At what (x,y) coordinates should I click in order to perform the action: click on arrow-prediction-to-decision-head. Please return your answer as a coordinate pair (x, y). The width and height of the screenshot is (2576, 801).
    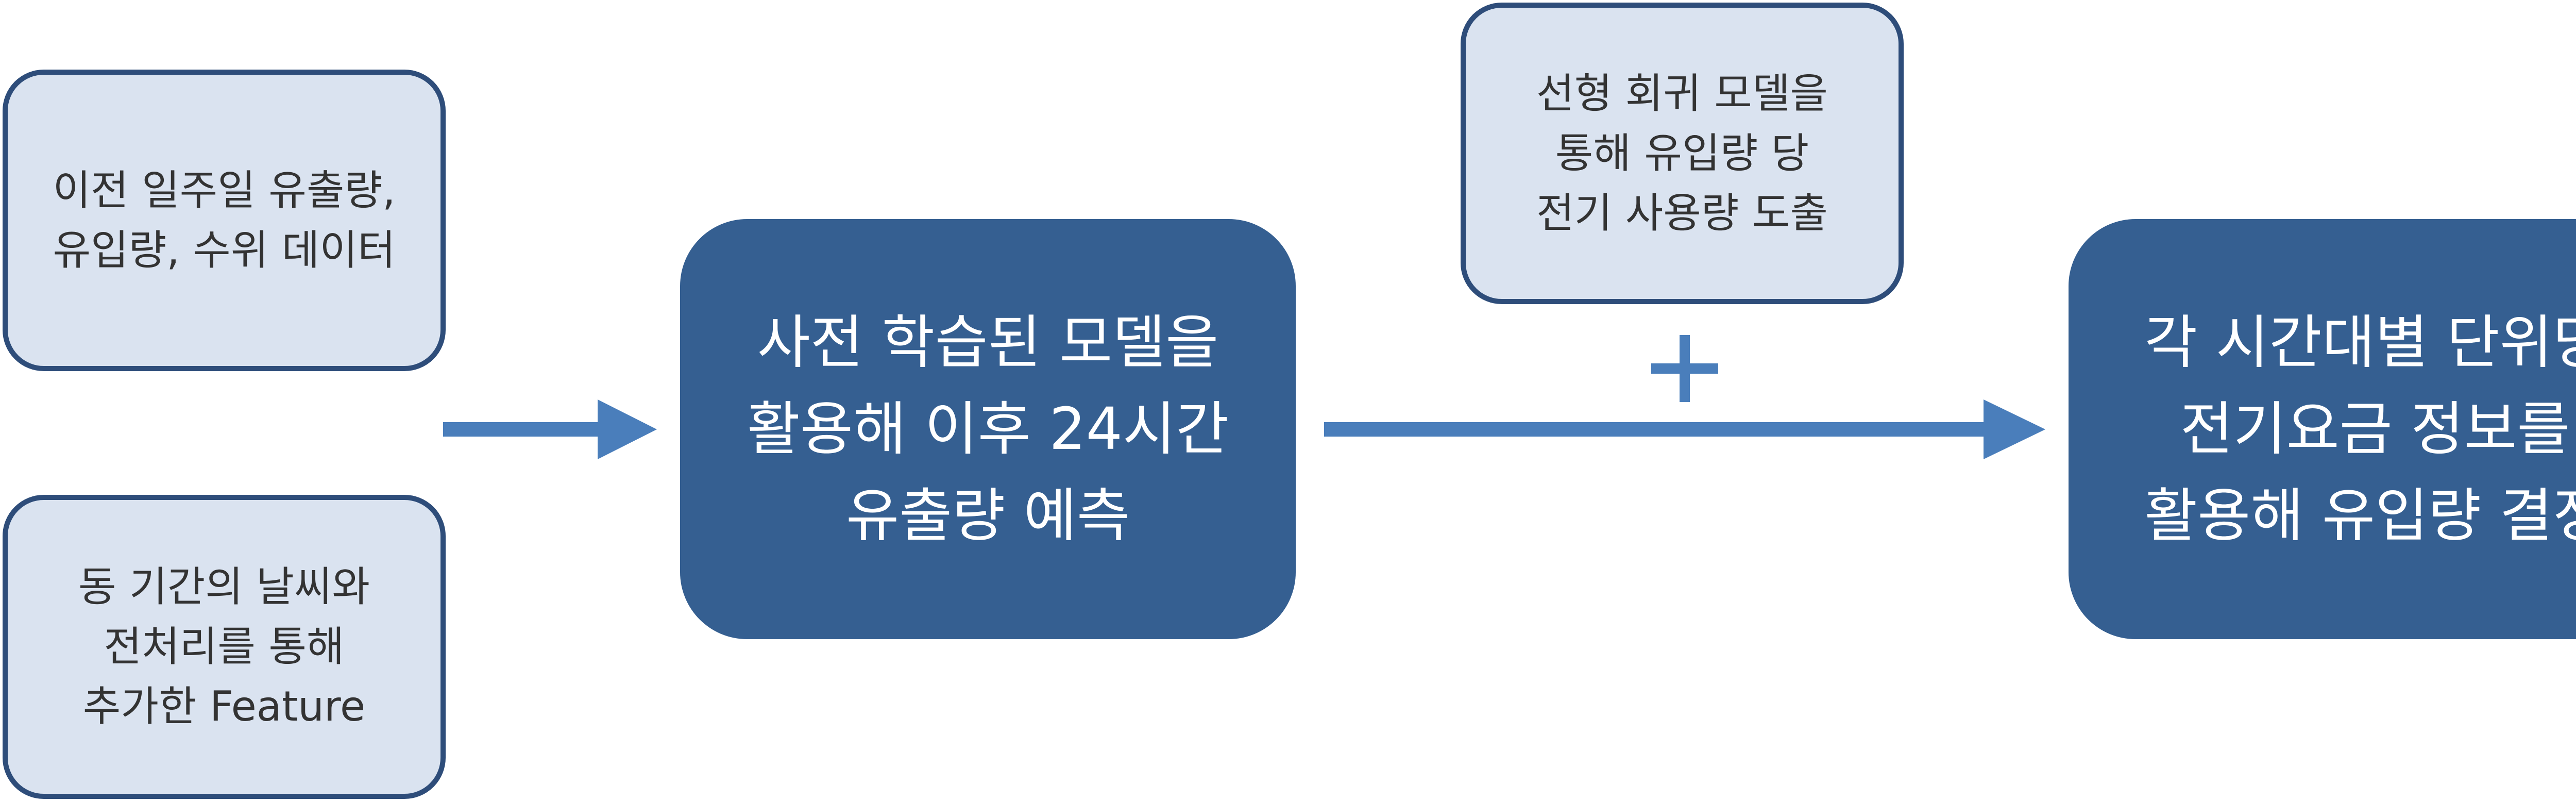
    Looking at the image, I should click on (2014, 429).